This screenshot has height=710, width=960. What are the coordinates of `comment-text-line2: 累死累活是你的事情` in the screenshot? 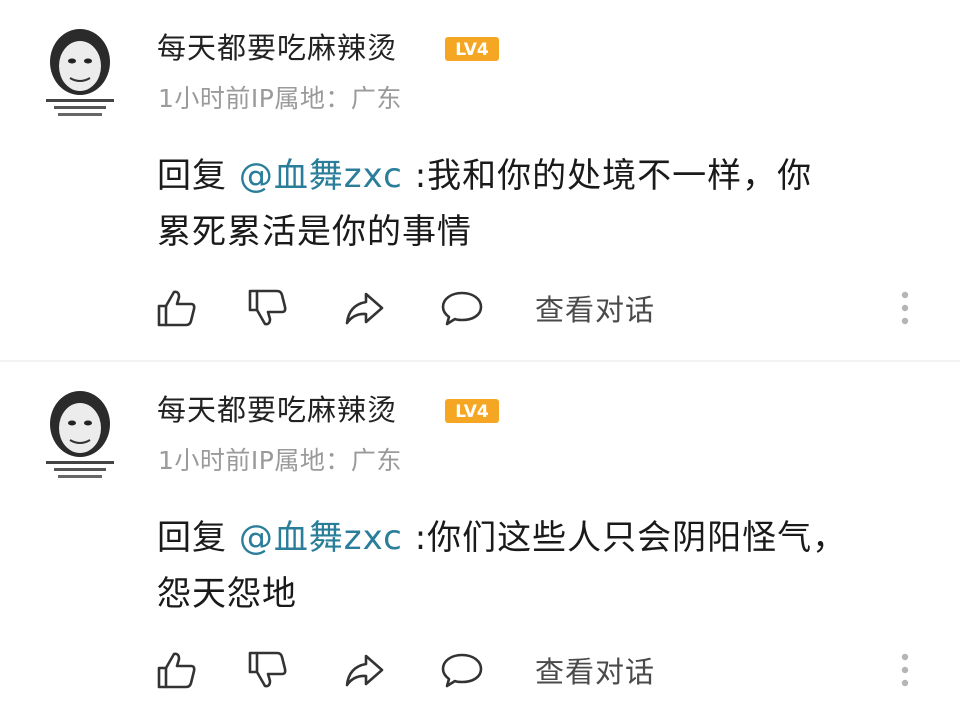 It's located at (314, 232).